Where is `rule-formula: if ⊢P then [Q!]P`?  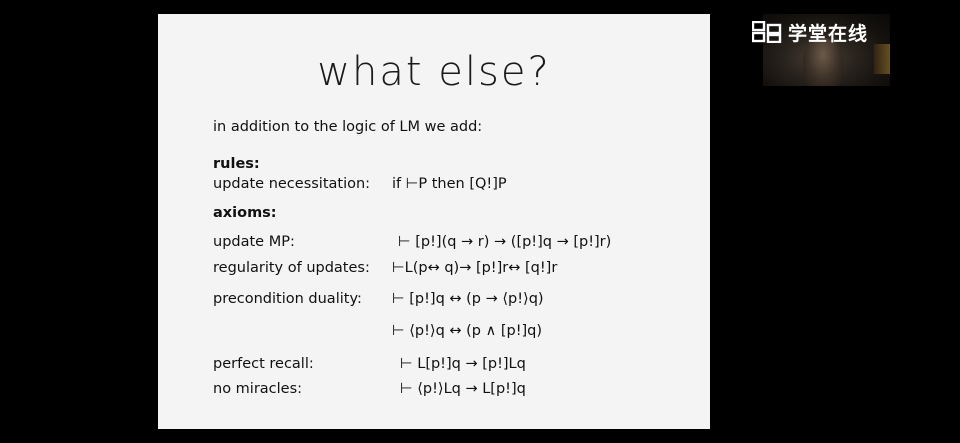
rule-formula: if ⊢P then [Q!]P is located at coordinates (449, 184).